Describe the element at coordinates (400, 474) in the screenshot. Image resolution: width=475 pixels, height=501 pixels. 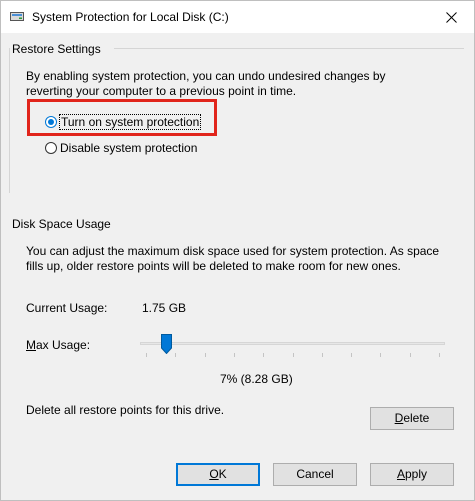
I see `apply-mnemonic: A` at that location.